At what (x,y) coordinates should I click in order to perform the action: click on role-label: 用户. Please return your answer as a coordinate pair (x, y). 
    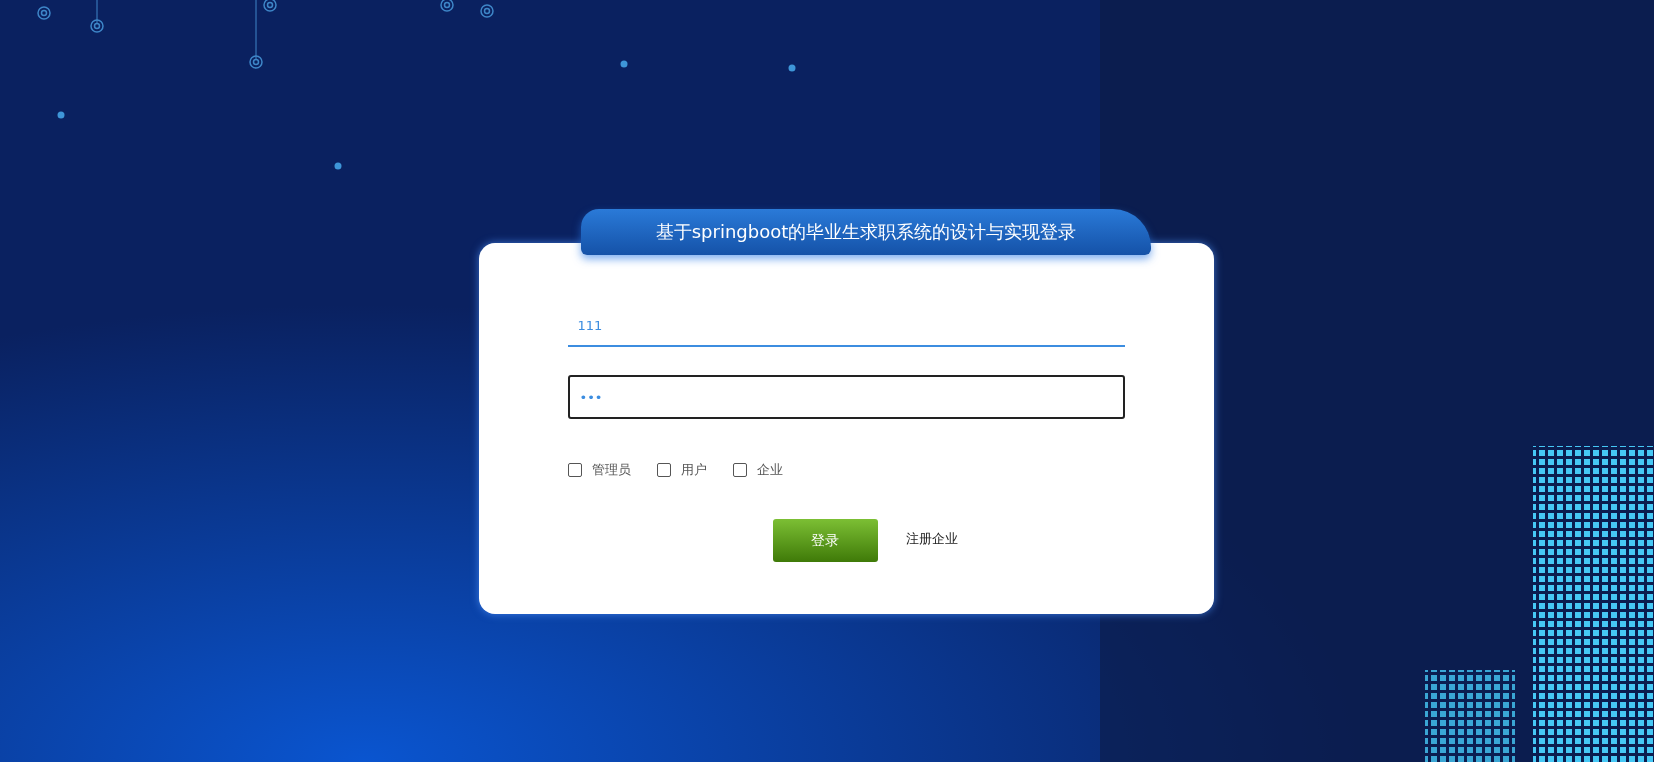
    Looking at the image, I should click on (693, 470).